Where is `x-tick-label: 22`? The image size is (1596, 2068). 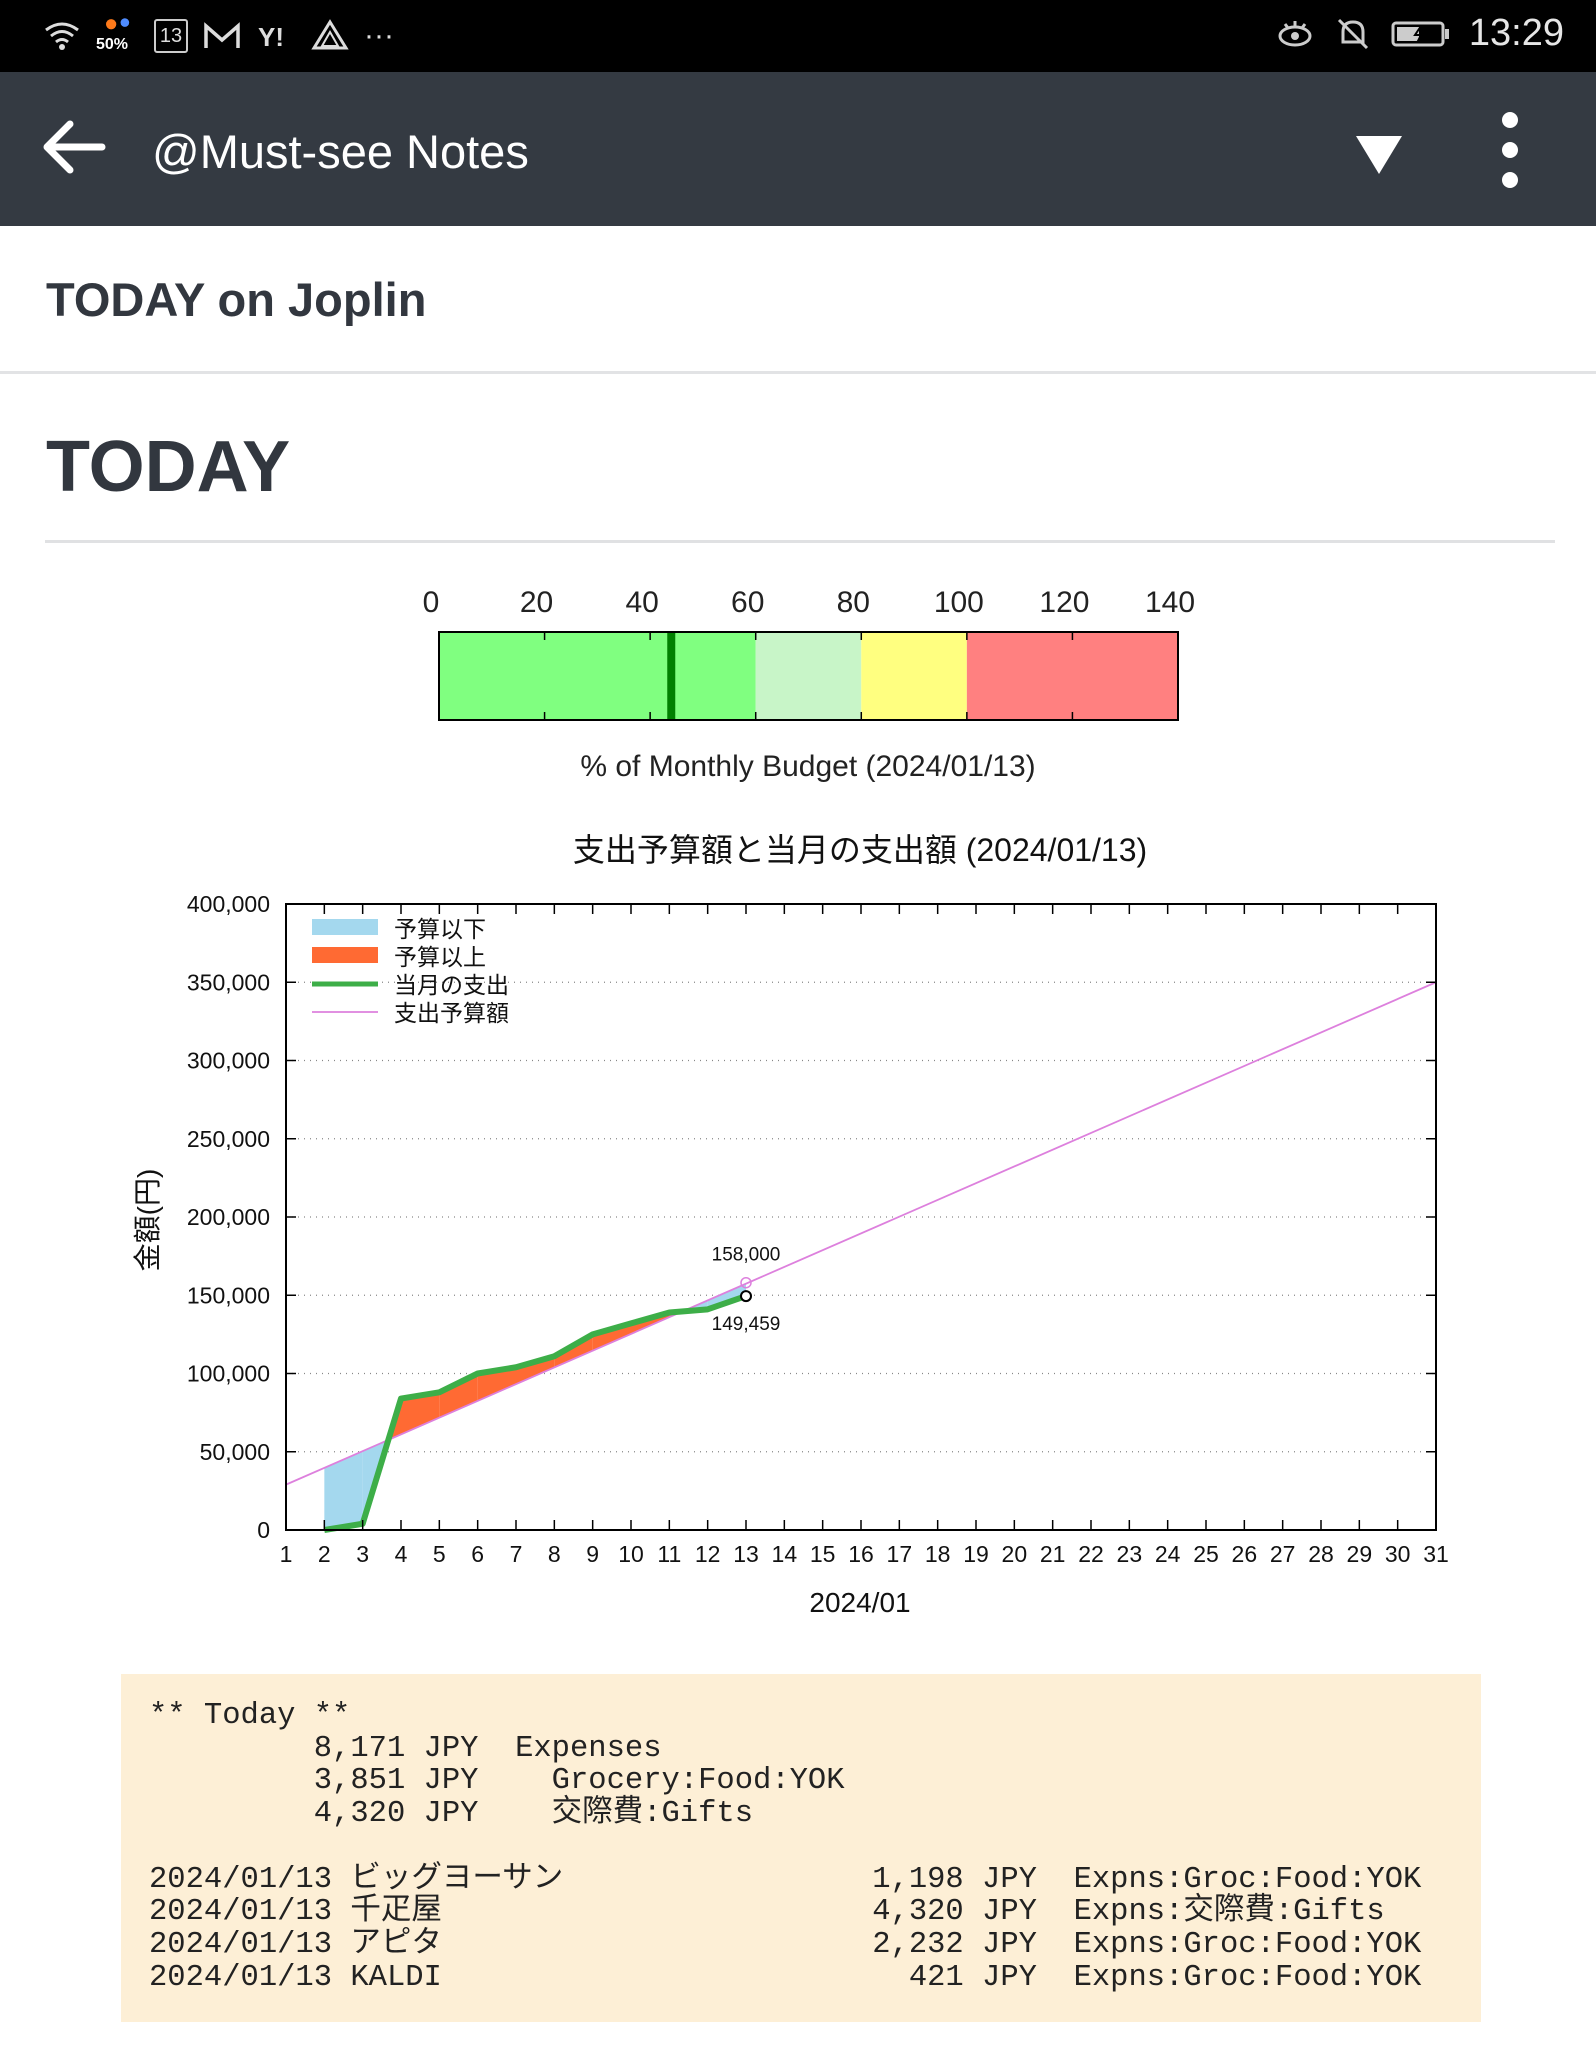
x-tick-label: 22 is located at coordinates (1091, 1554).